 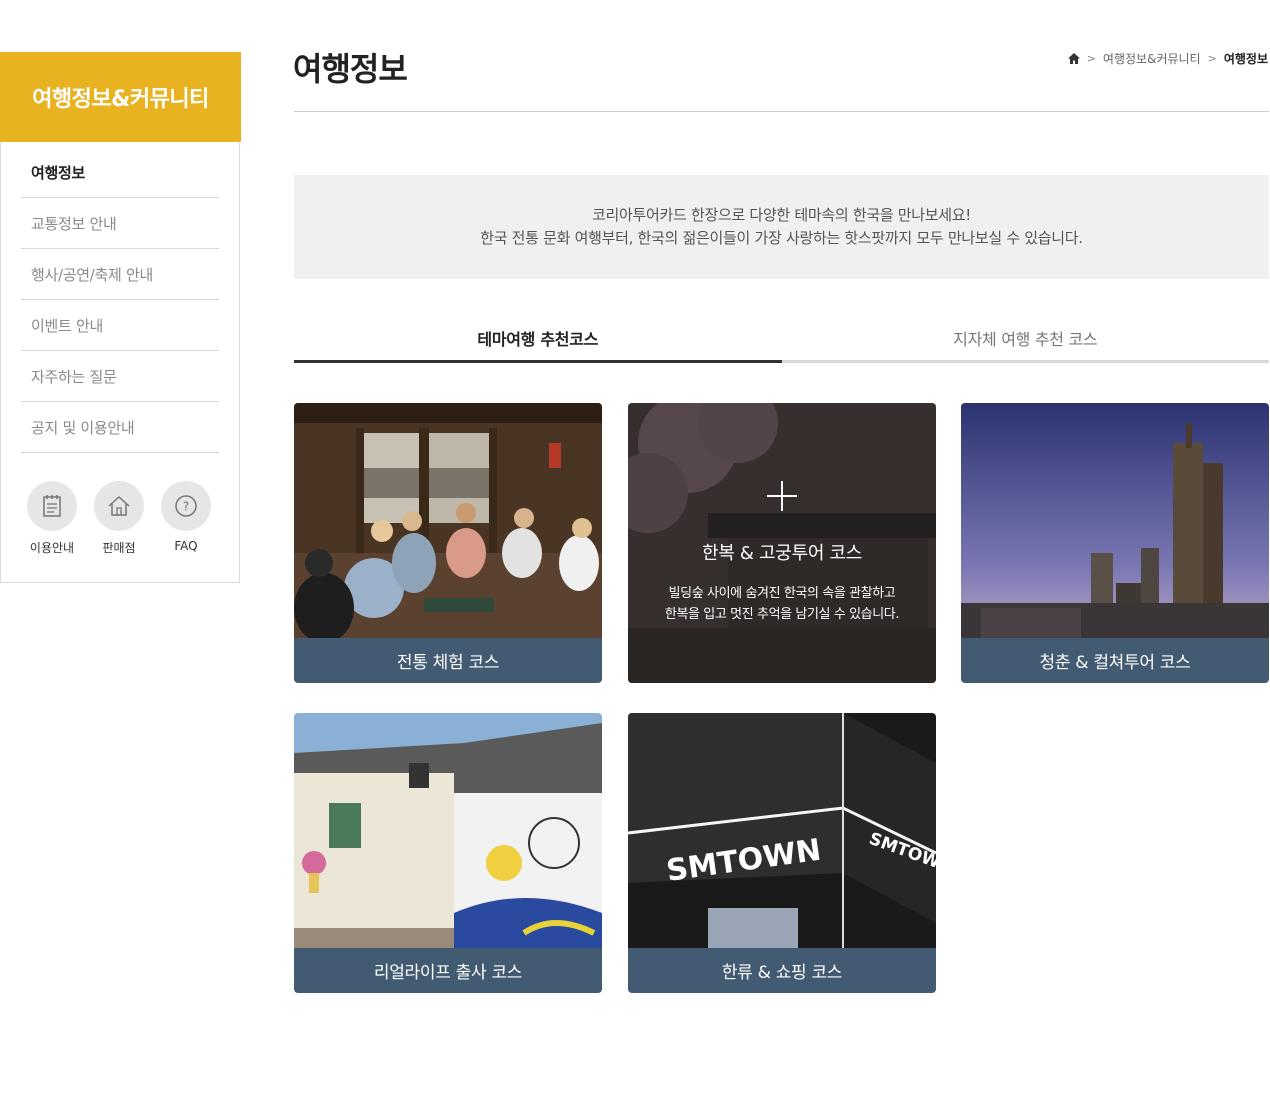 What do you see at coordinates (781, 111) in the screenshot?
I see `divider` at bounding box center [781, 111].